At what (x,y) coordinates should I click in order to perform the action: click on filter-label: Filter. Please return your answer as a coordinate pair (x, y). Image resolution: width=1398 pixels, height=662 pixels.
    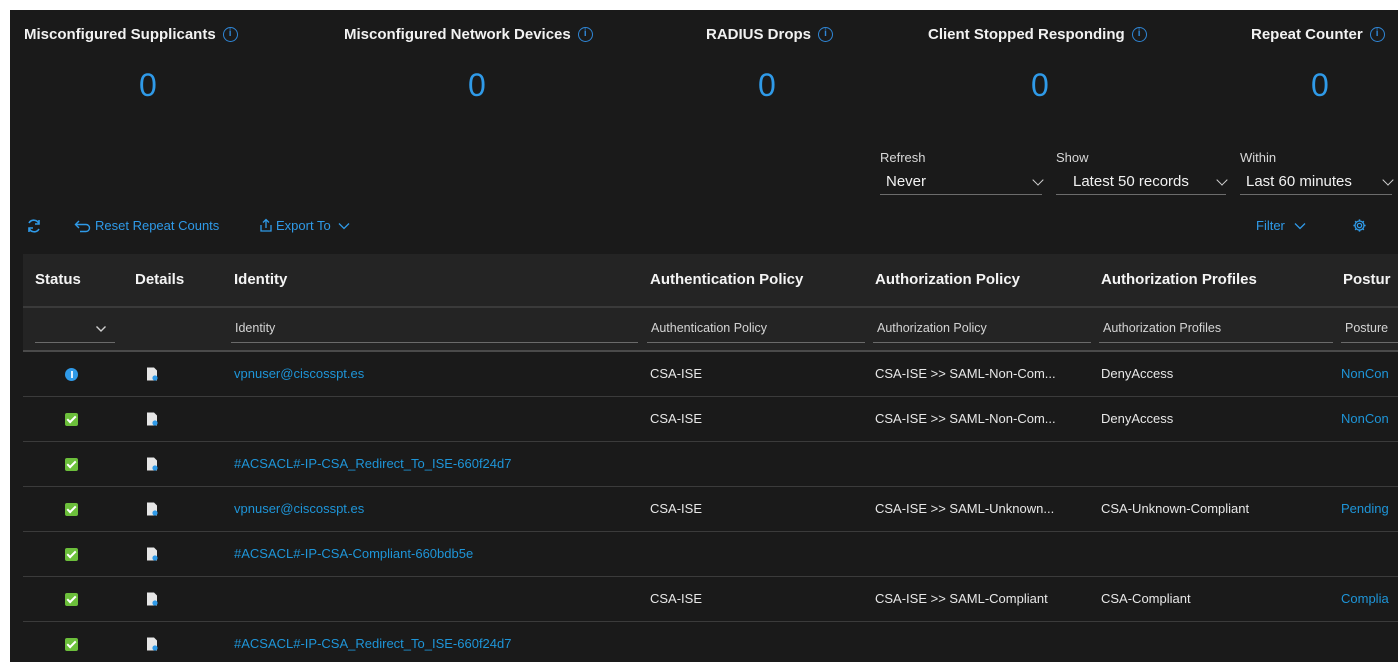
    Looking at the image, I should click on (1270, 225).